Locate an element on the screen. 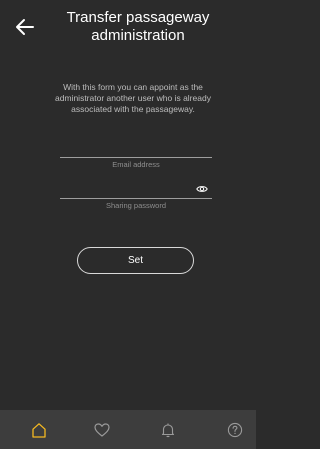  help-icon is located at coordinates (235, 430).